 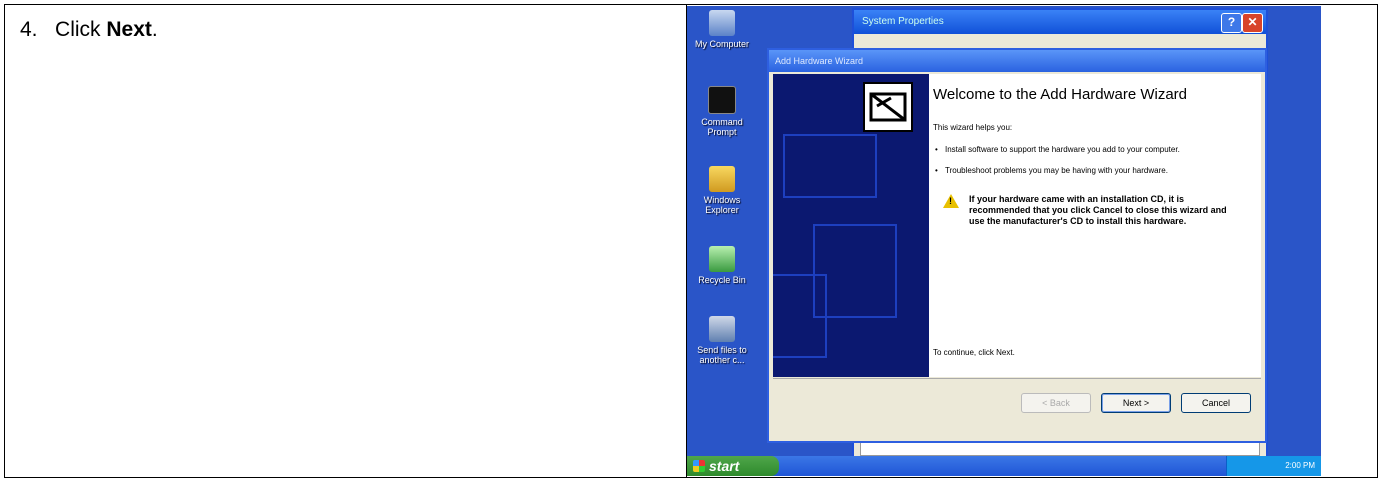 What do you see at coordinates (1004, 466) in the screenshot?
I see `taskbar: start 2:00 PM` at bounding box center [1004, 466].